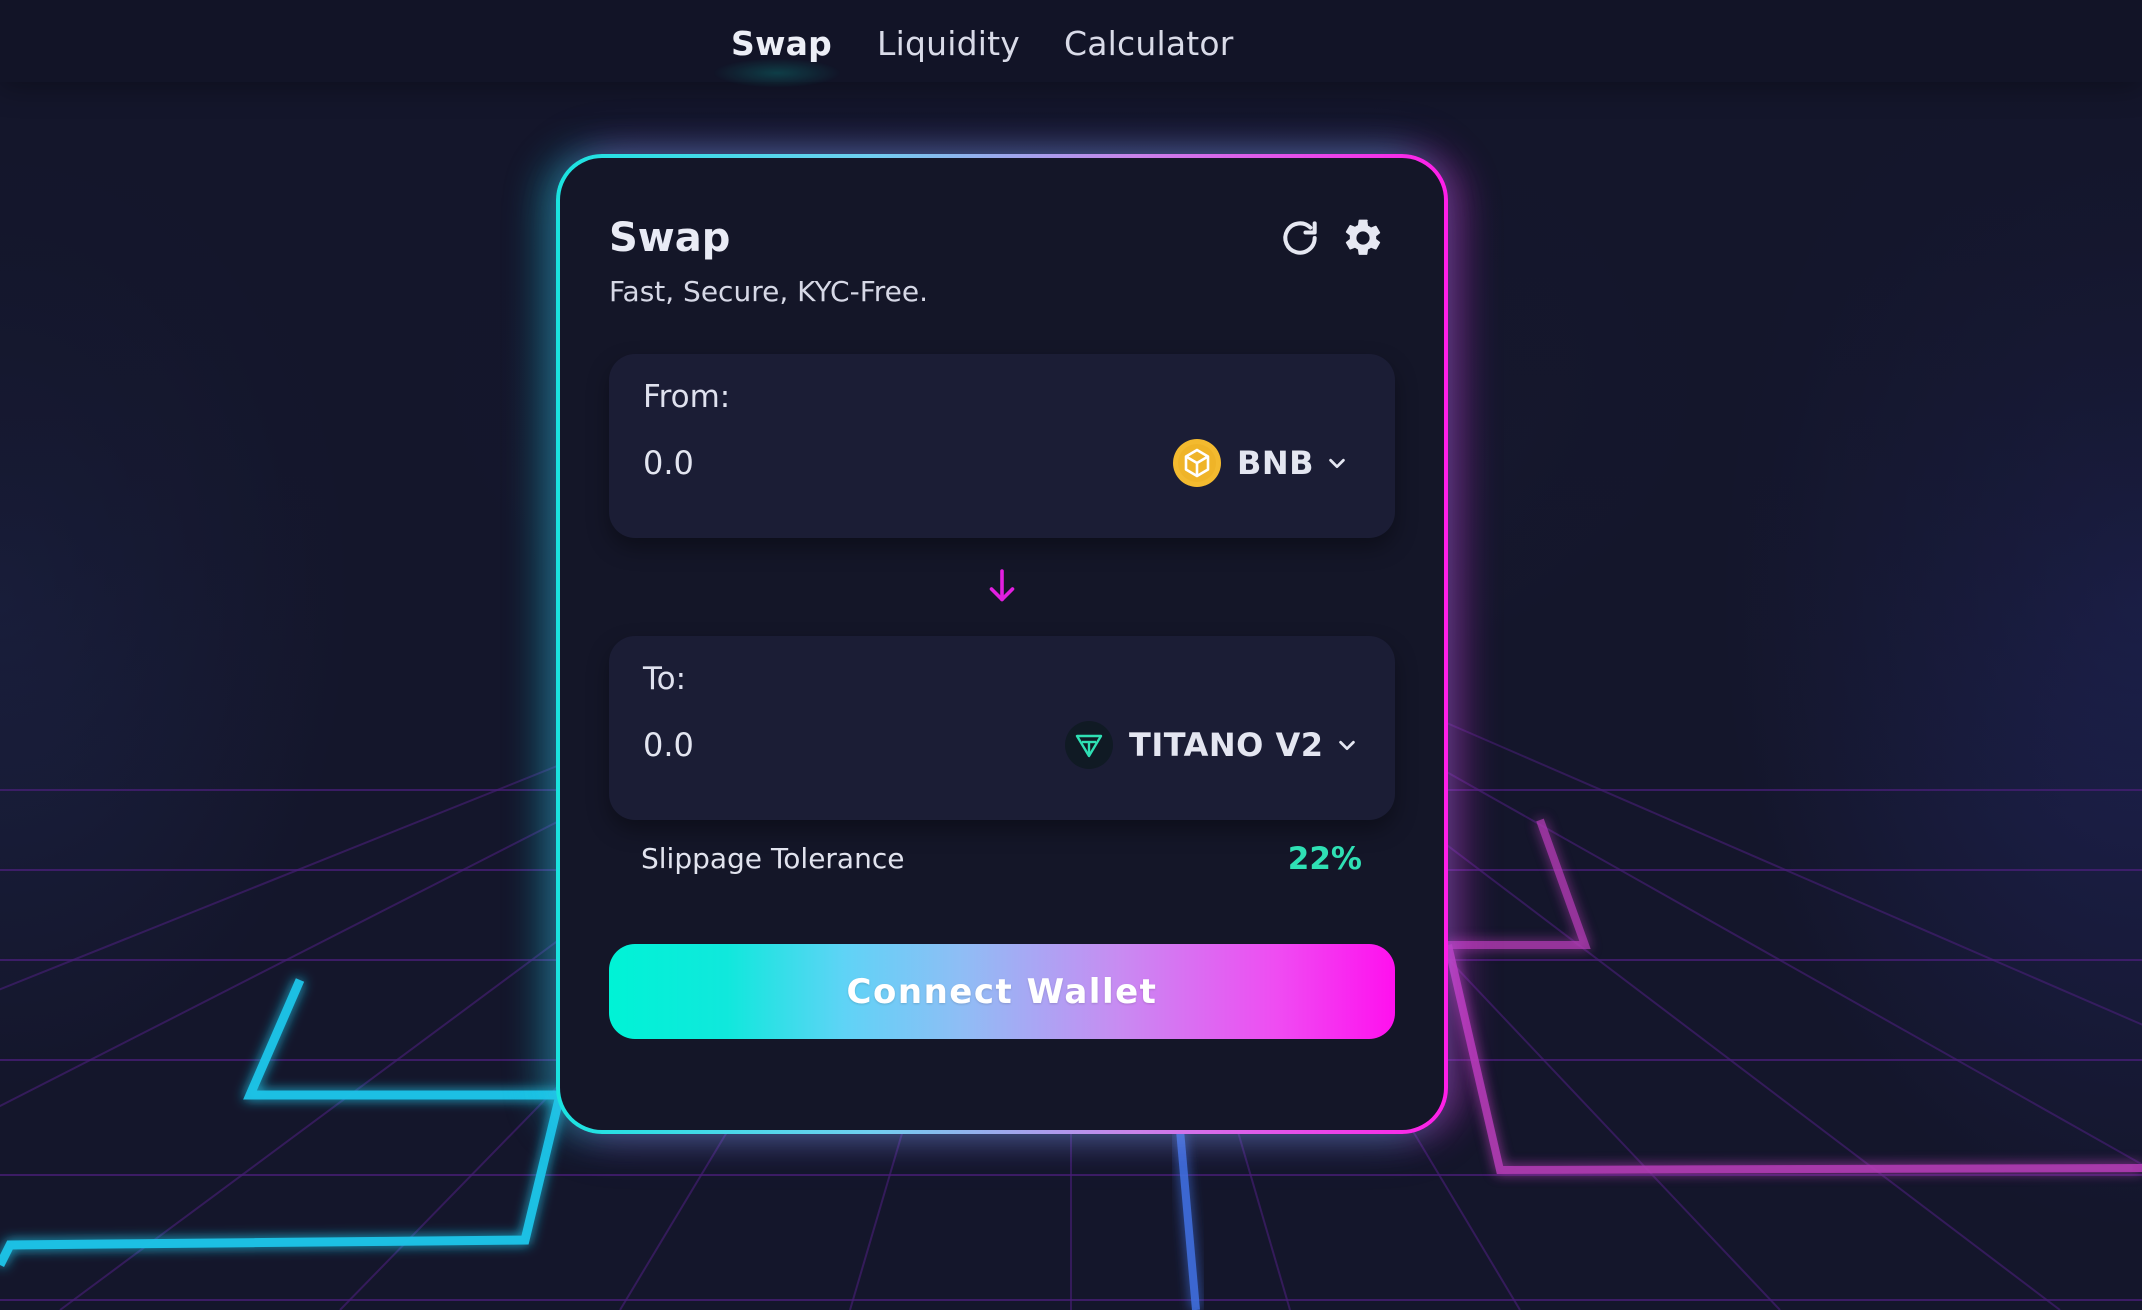 This screenshot has width=2142, height=1310. What do you see at coordinates (793, 745) in the screenshot?
I see `to-amount-input` at bounding box center [793, 745].